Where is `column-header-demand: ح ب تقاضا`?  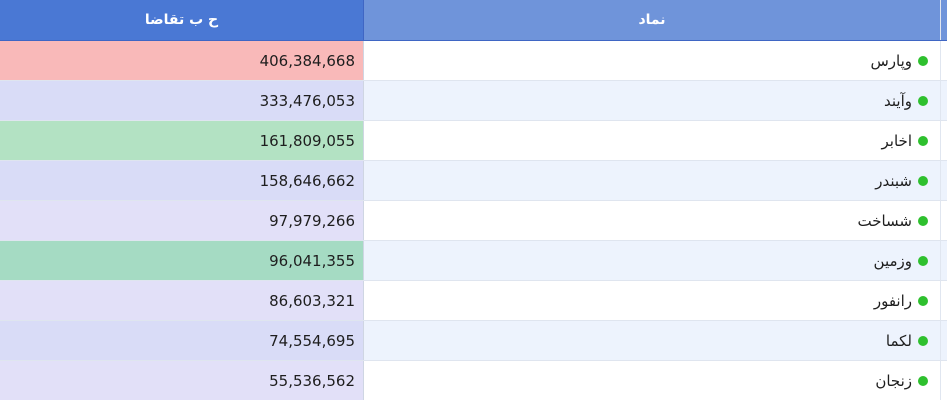 column-header-demand: ح ب تقاضا is located at coordinates (182, 20).